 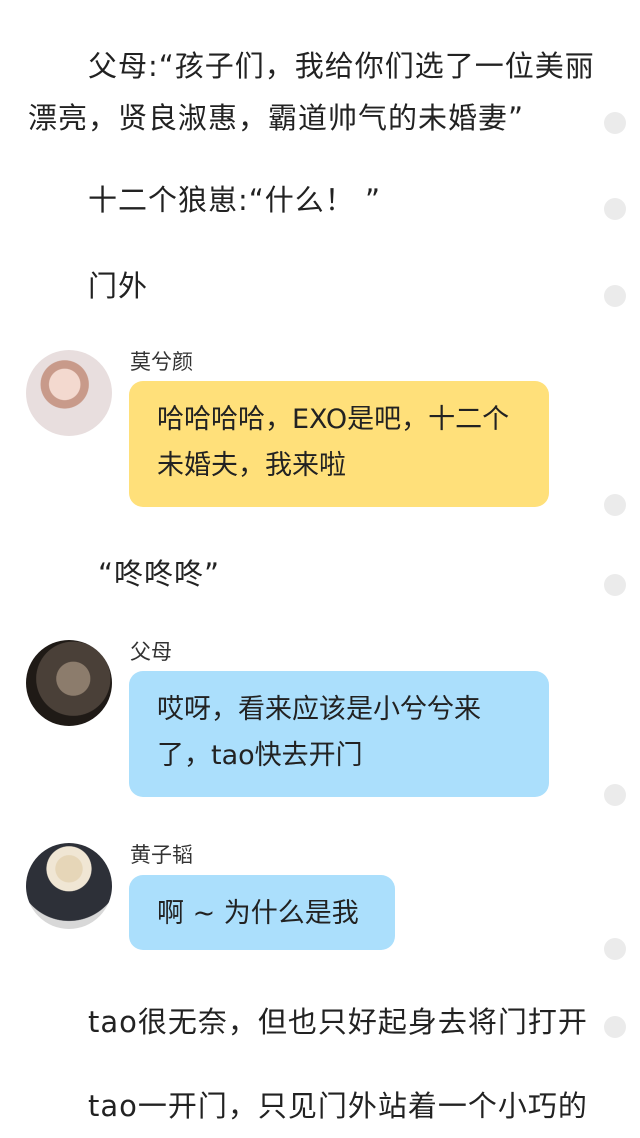 What do you see at coordinates (262, 912) in the screenshot?
I see `chat-bubble: 啊 ~ 为什么是我` at bounding box center [262, 912].